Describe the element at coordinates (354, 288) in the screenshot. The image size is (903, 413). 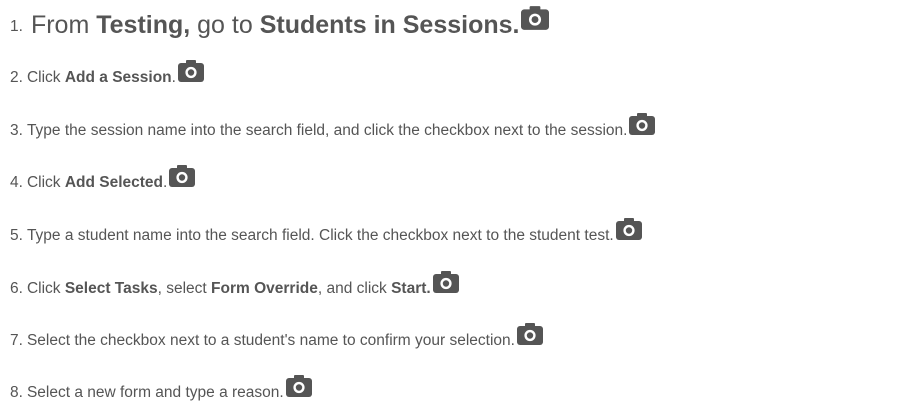
I see `step-text-part: , and click` at that location.